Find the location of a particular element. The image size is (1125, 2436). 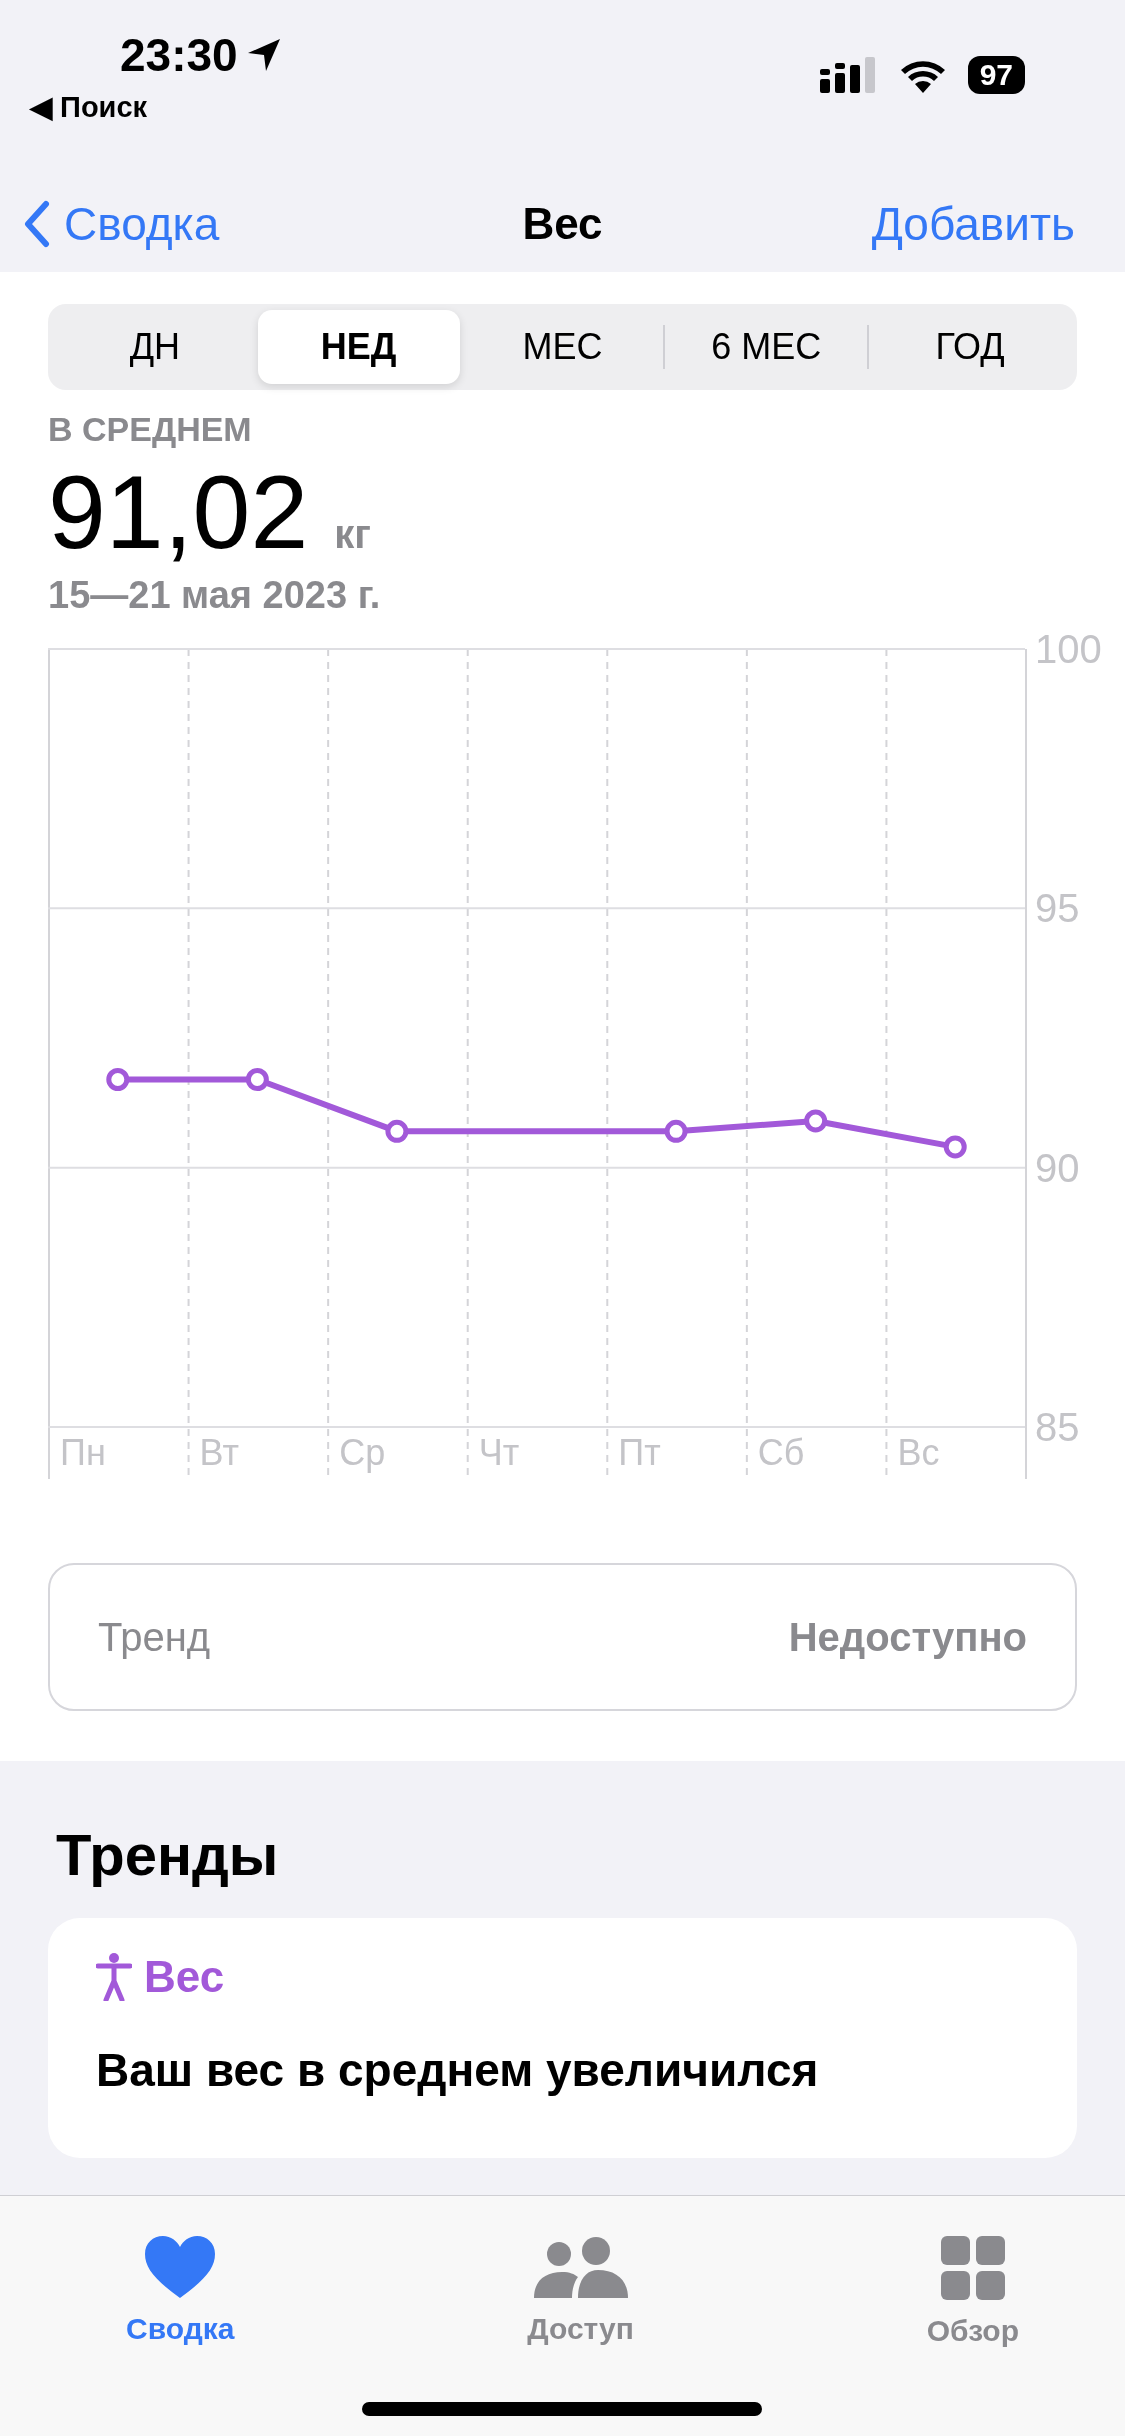

clock-time: 23:30 is located at coordinates (179, 55).